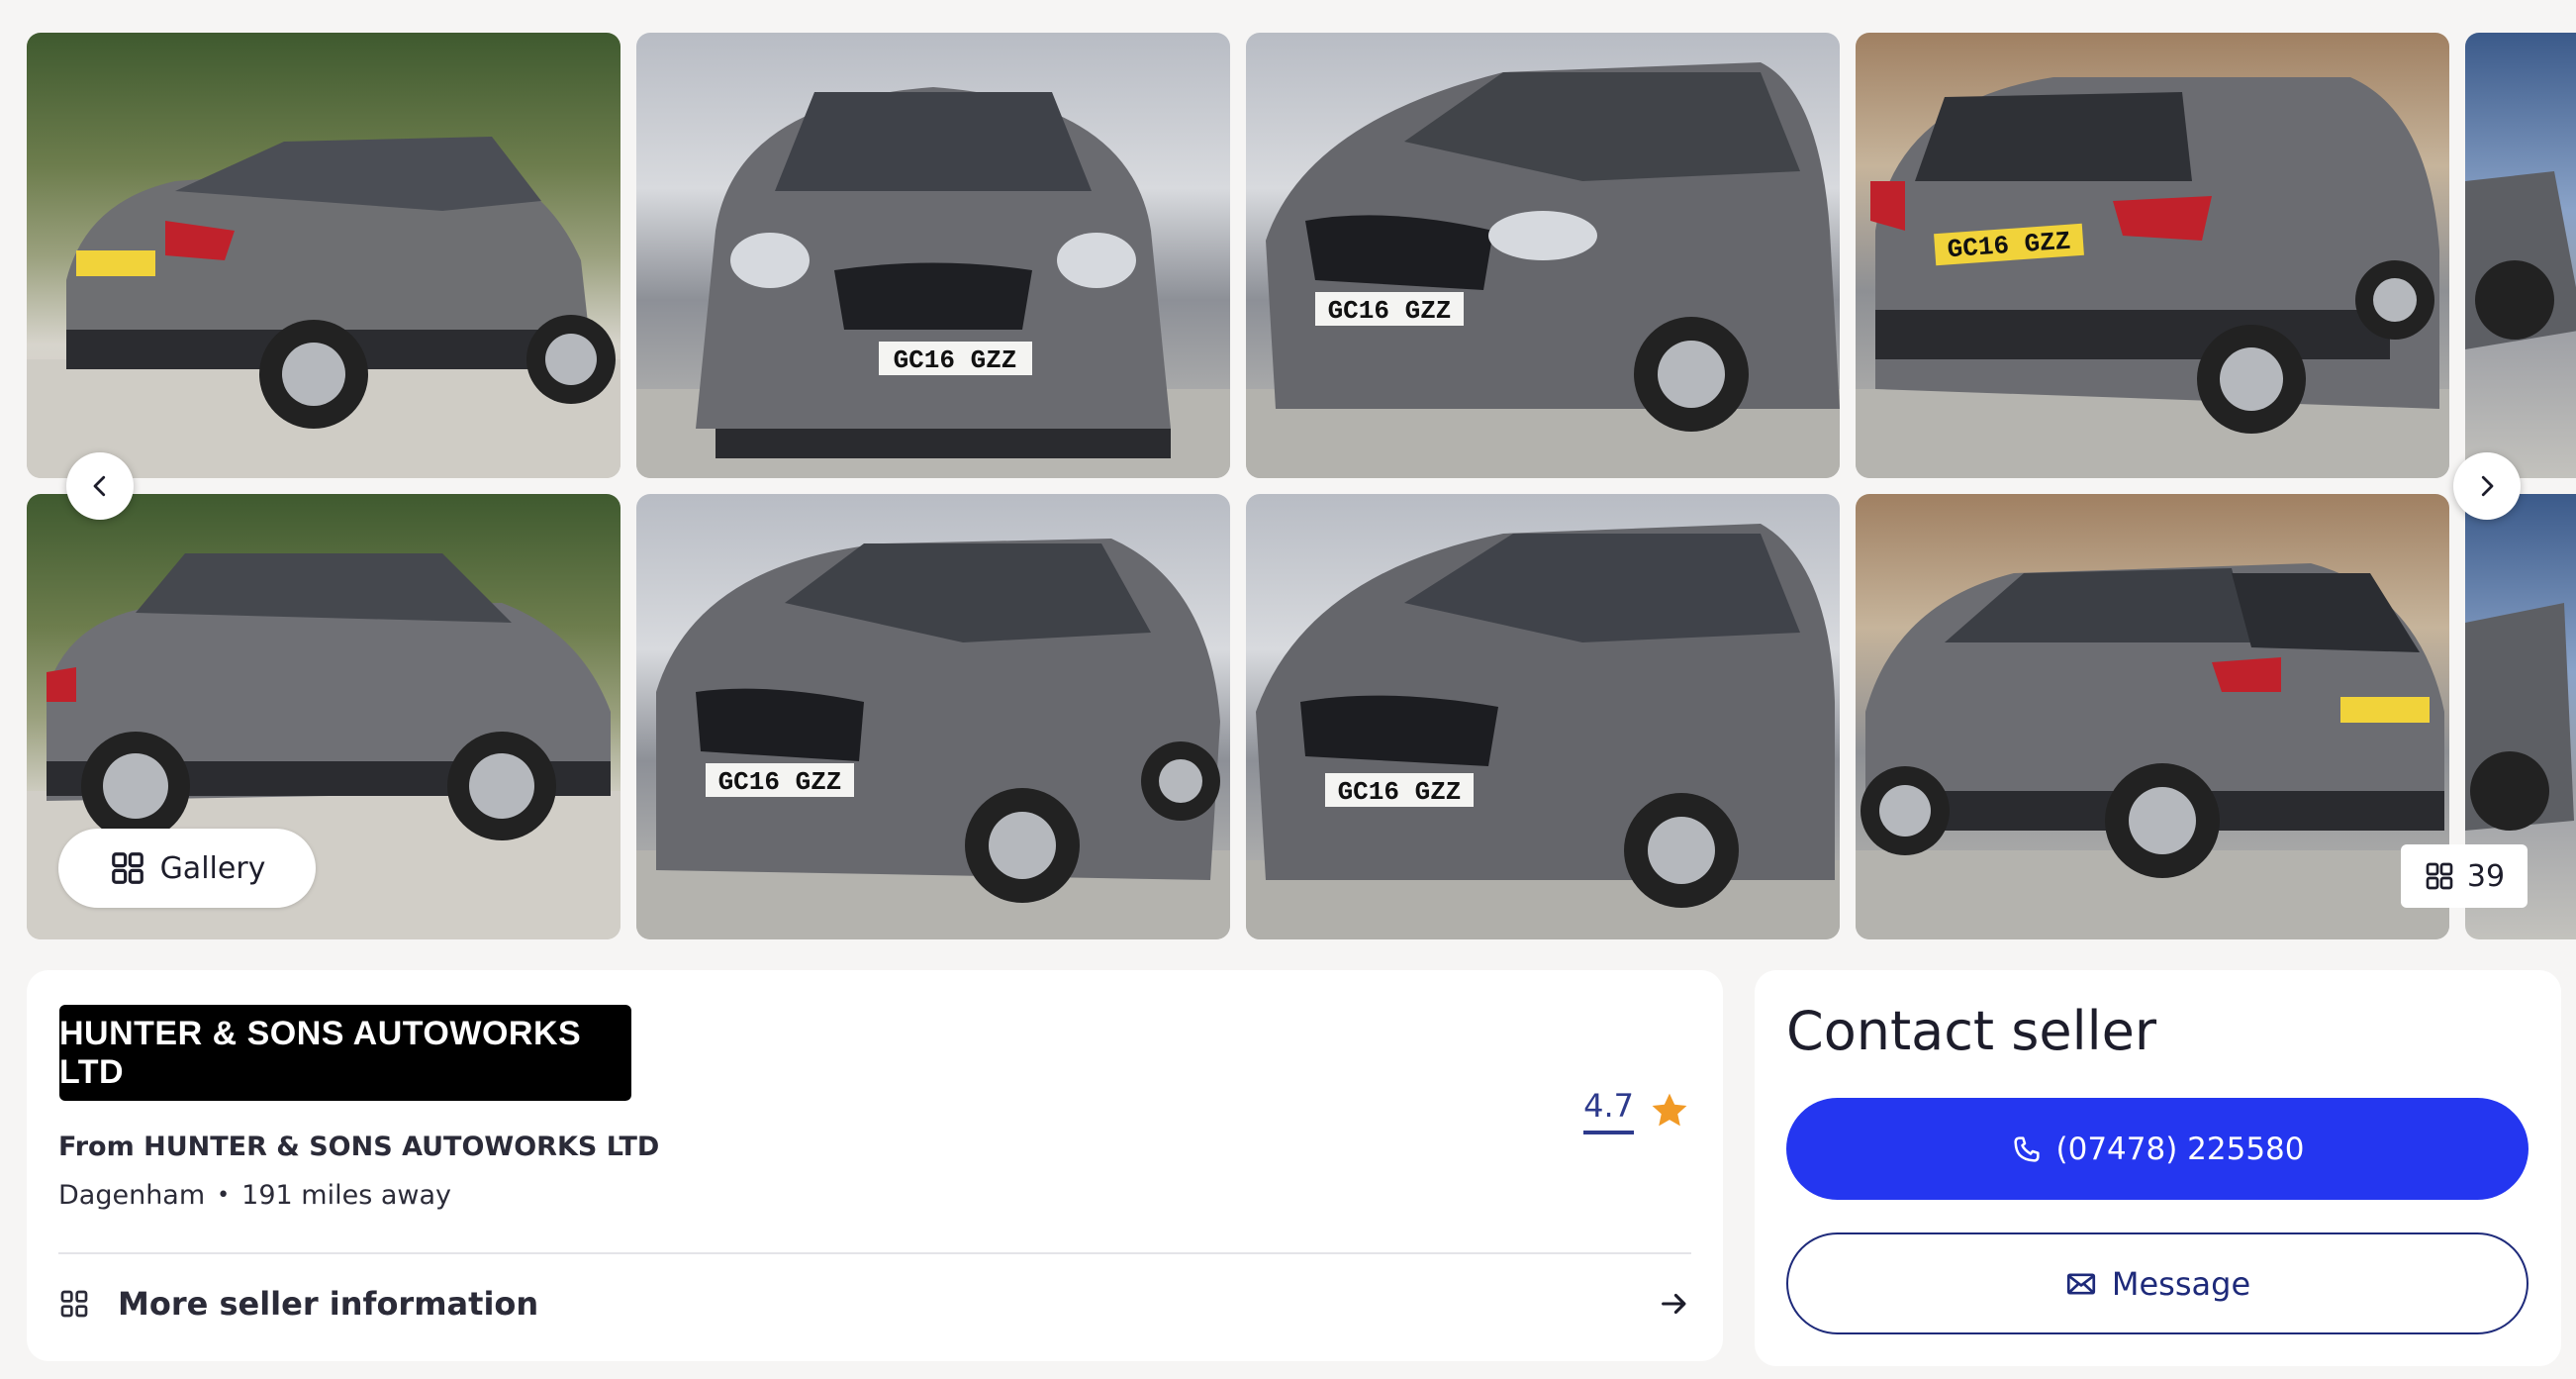 The width and height of the screenshot is (2576, 1379). Describe the element at coordinates (2180, 1149) in the screenshot. I see `phone-number: (07478) 225580` at that location.